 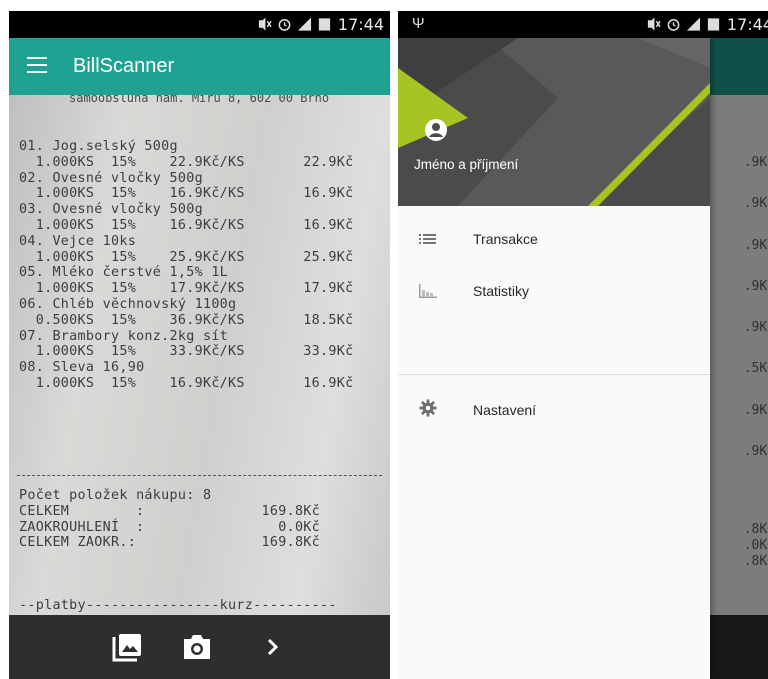 I want to click on menu-icon, so click(x=37, y=65).